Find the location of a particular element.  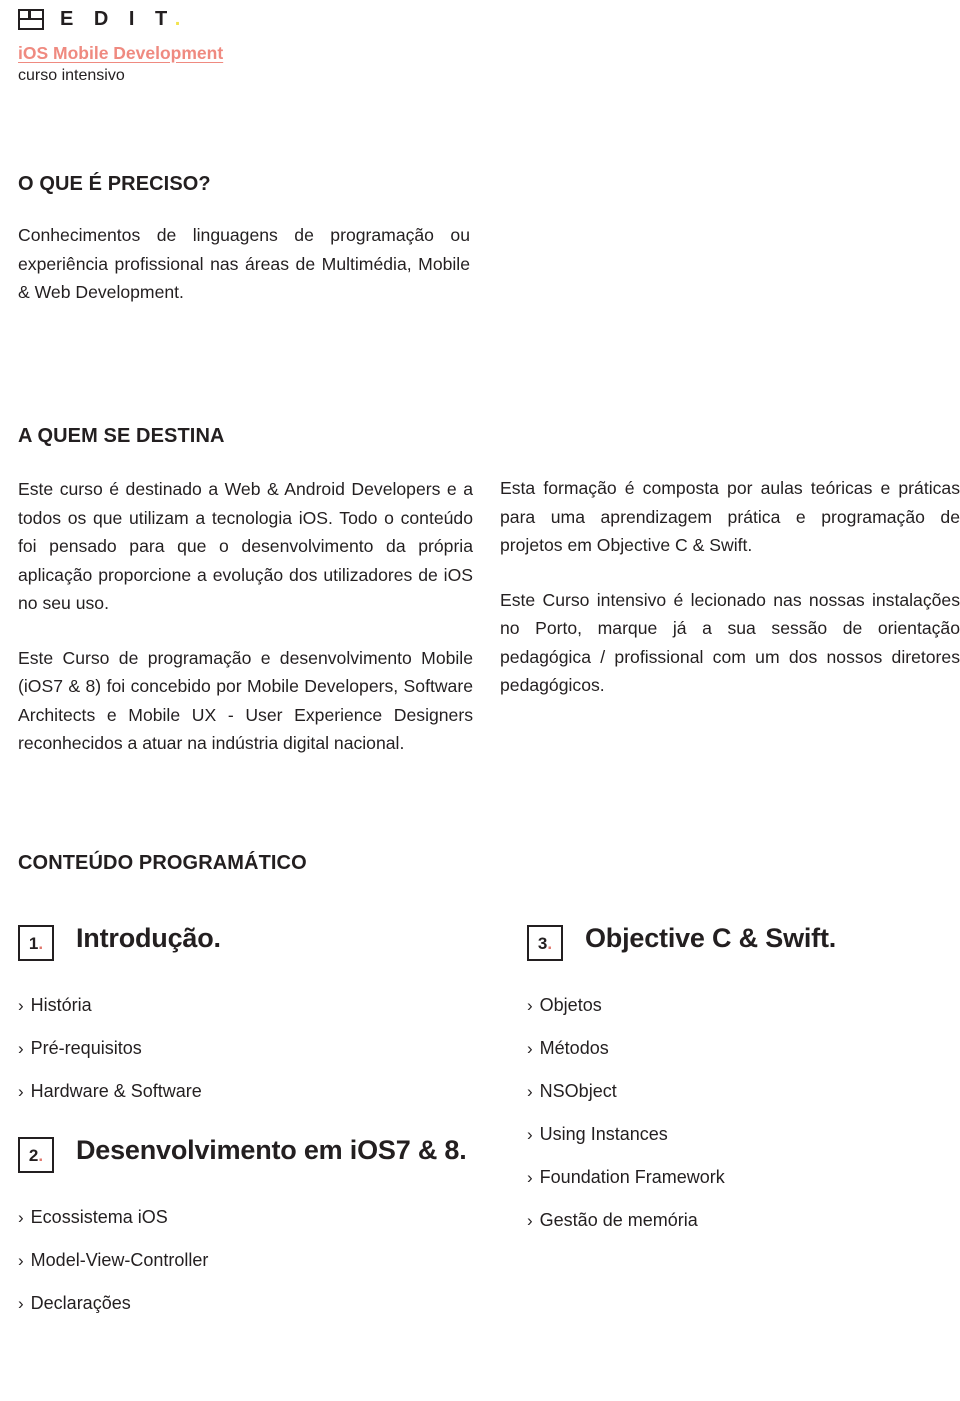

list-item-label: Declarações is located at coordinates (80, 1302).